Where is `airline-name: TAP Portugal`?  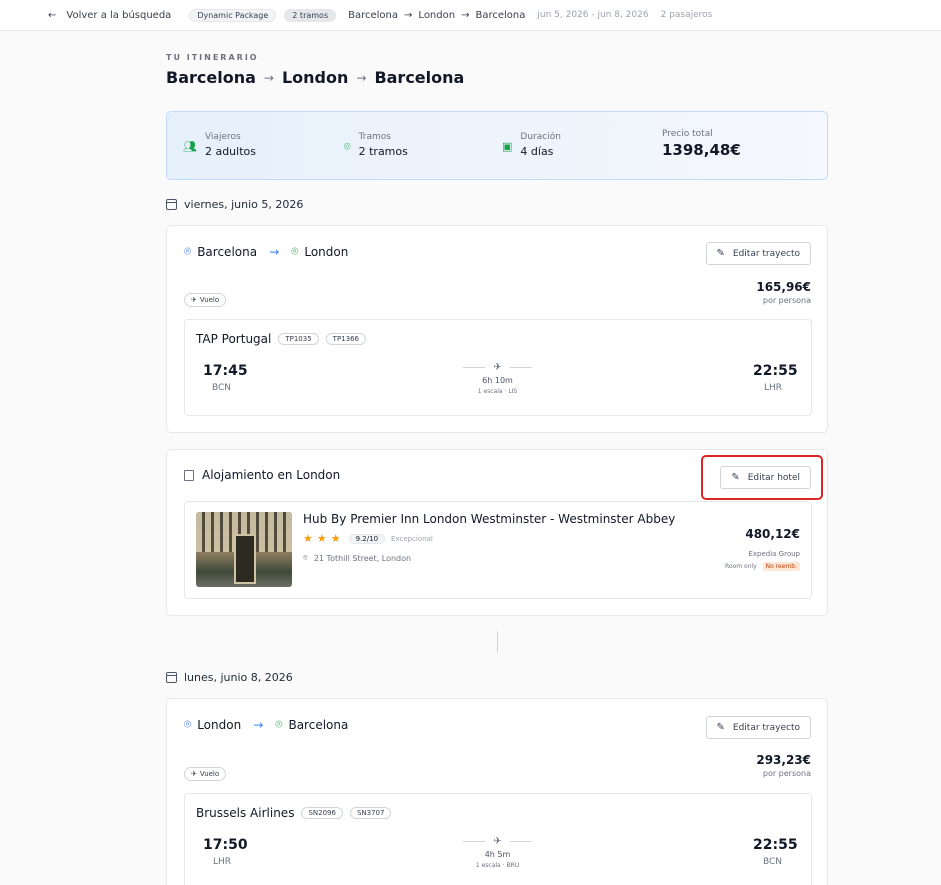
airline-name: TAP Portugal is located at coordinates (234, 339).